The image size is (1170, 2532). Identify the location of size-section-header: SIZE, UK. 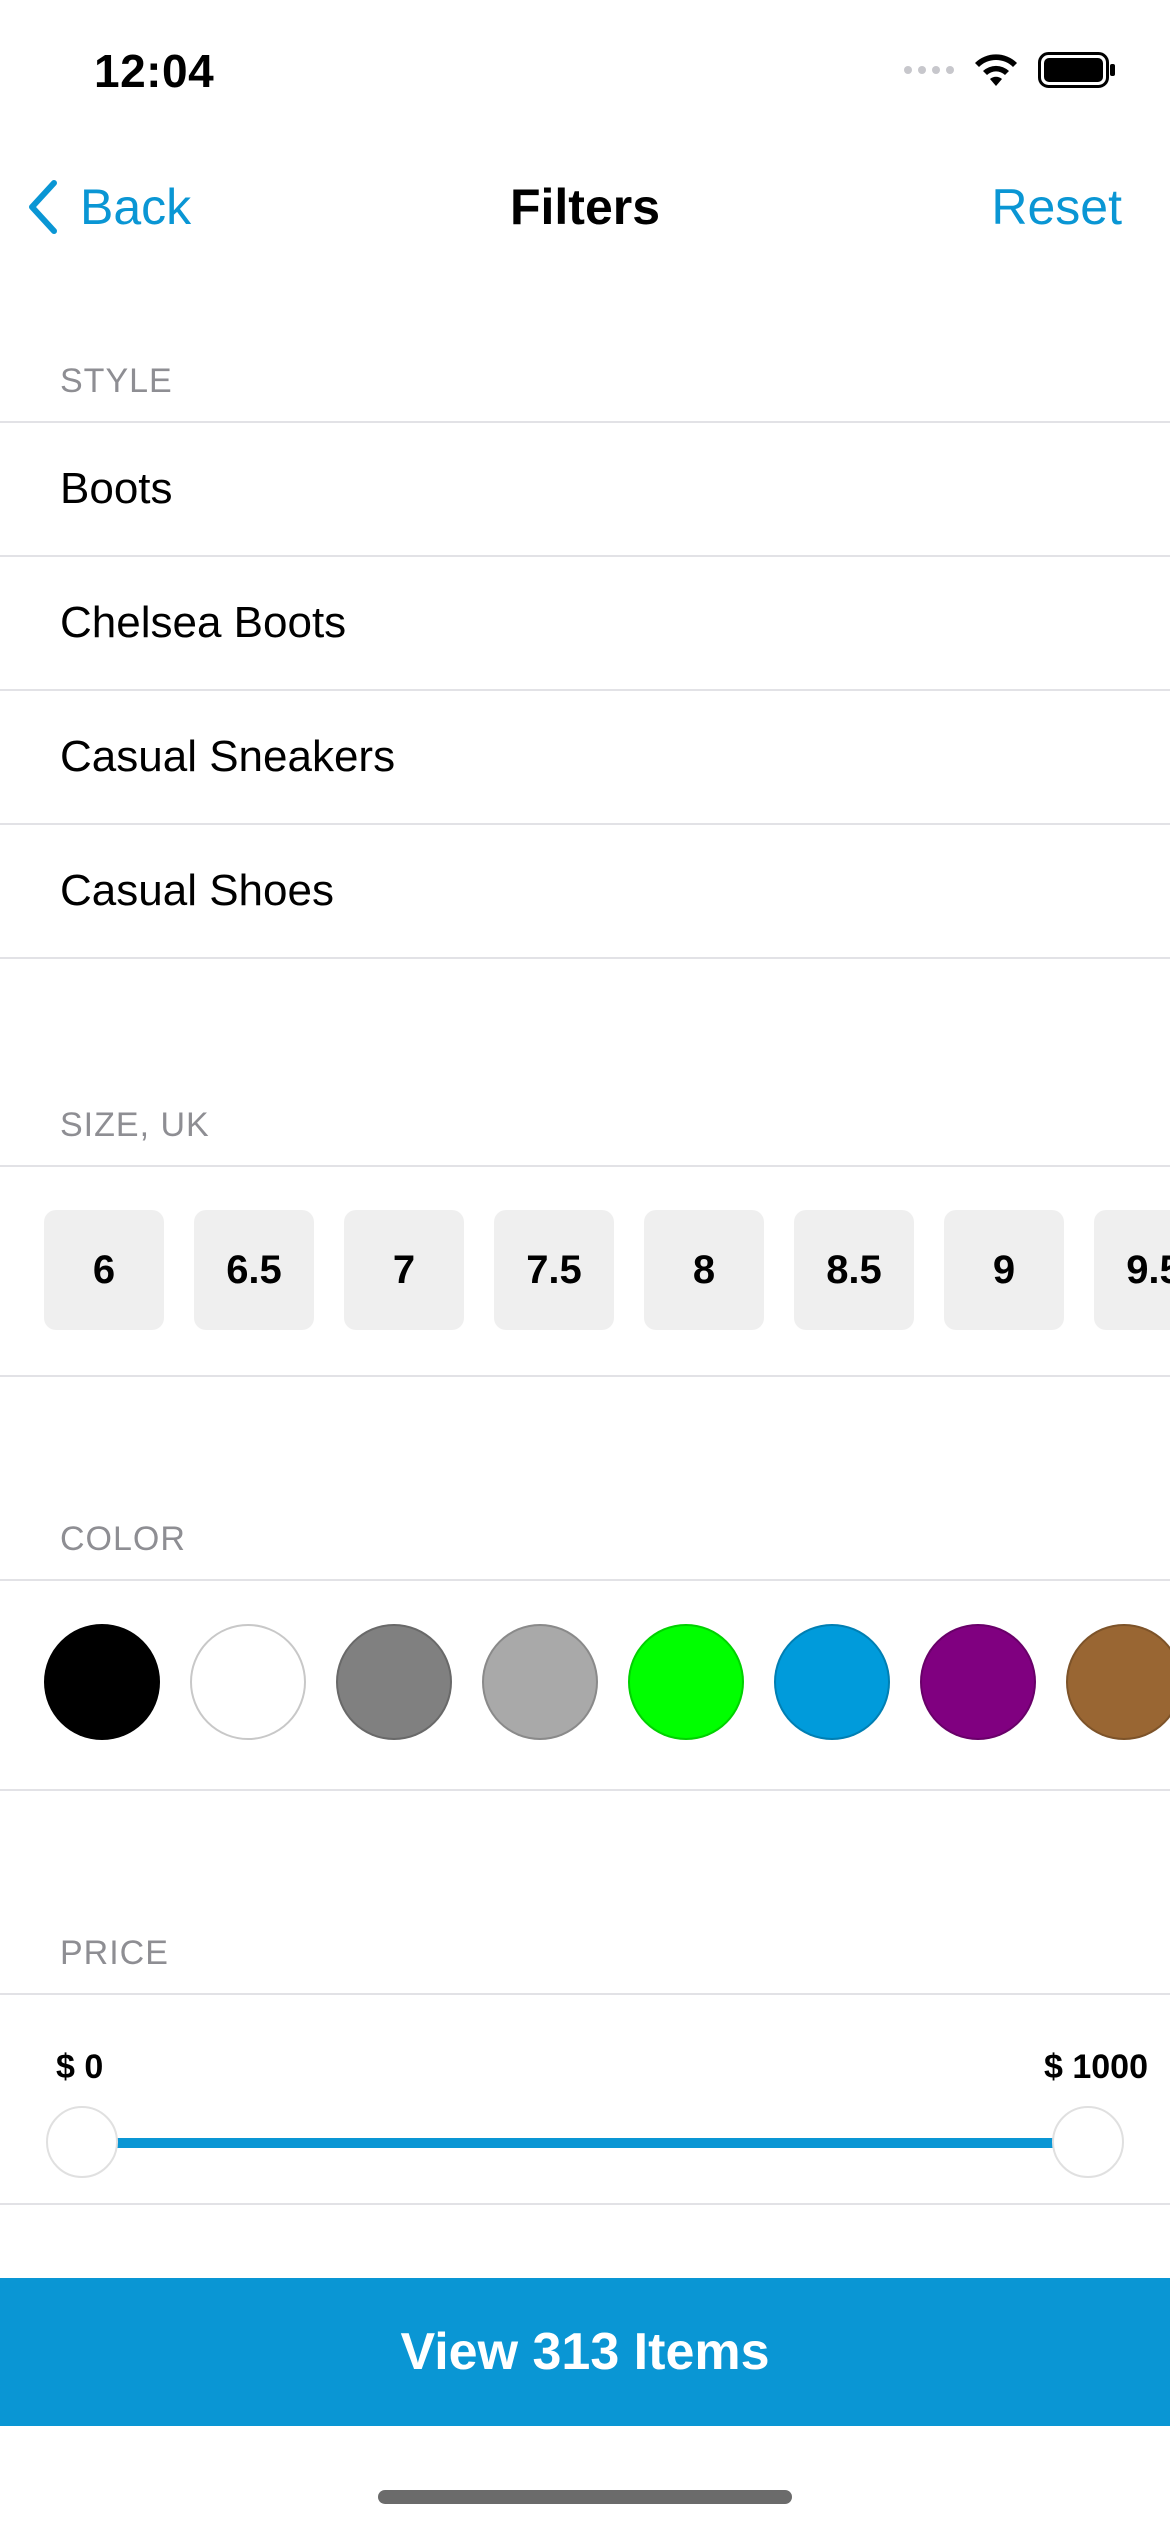
(135, 1125).